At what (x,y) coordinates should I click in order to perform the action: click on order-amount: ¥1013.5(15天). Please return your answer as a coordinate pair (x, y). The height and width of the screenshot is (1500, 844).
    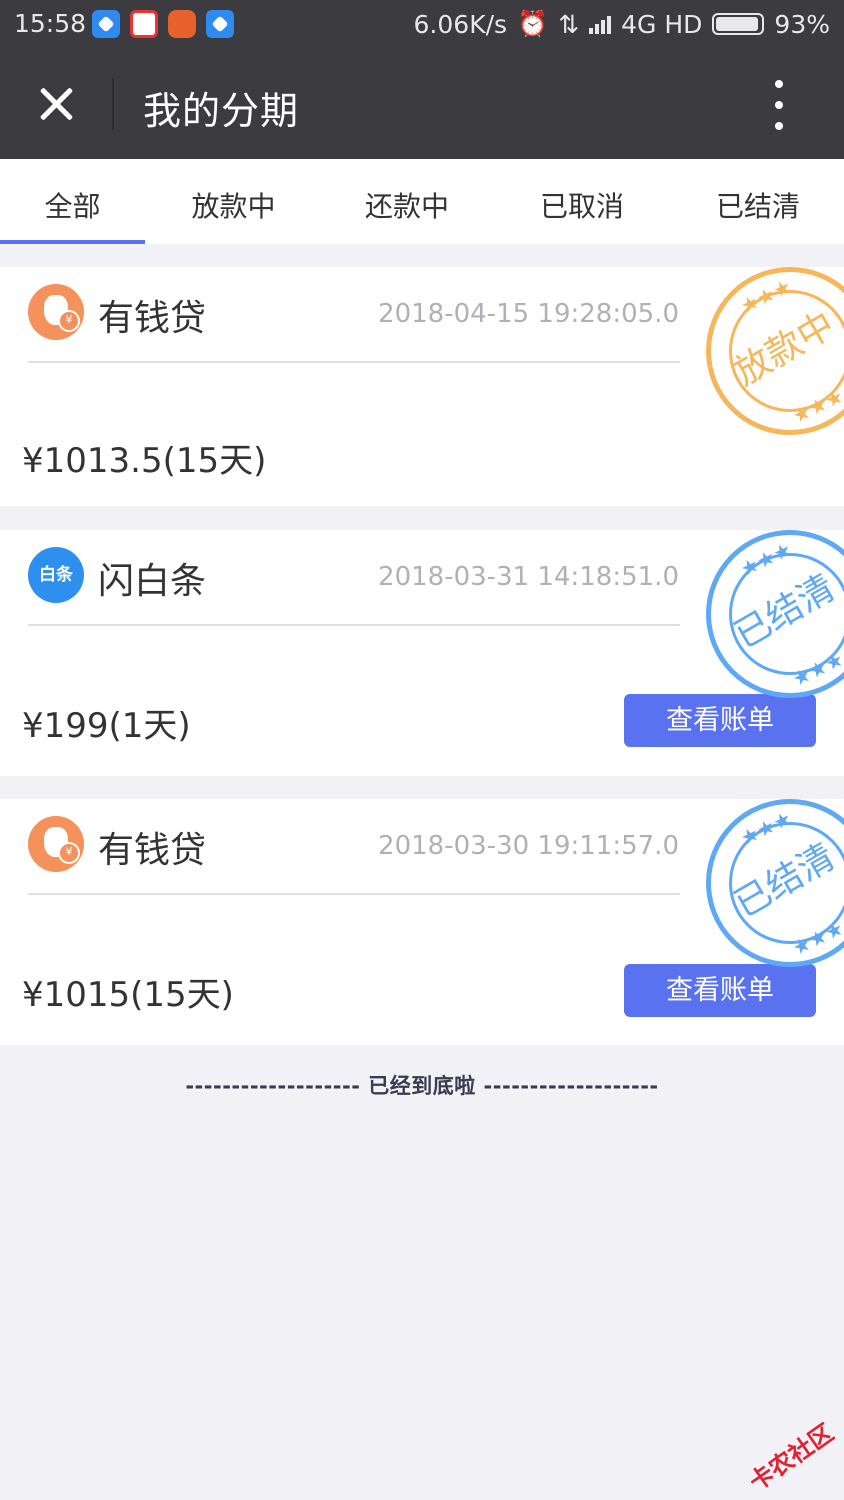
    Looking at the image, I should click on (144, 461).